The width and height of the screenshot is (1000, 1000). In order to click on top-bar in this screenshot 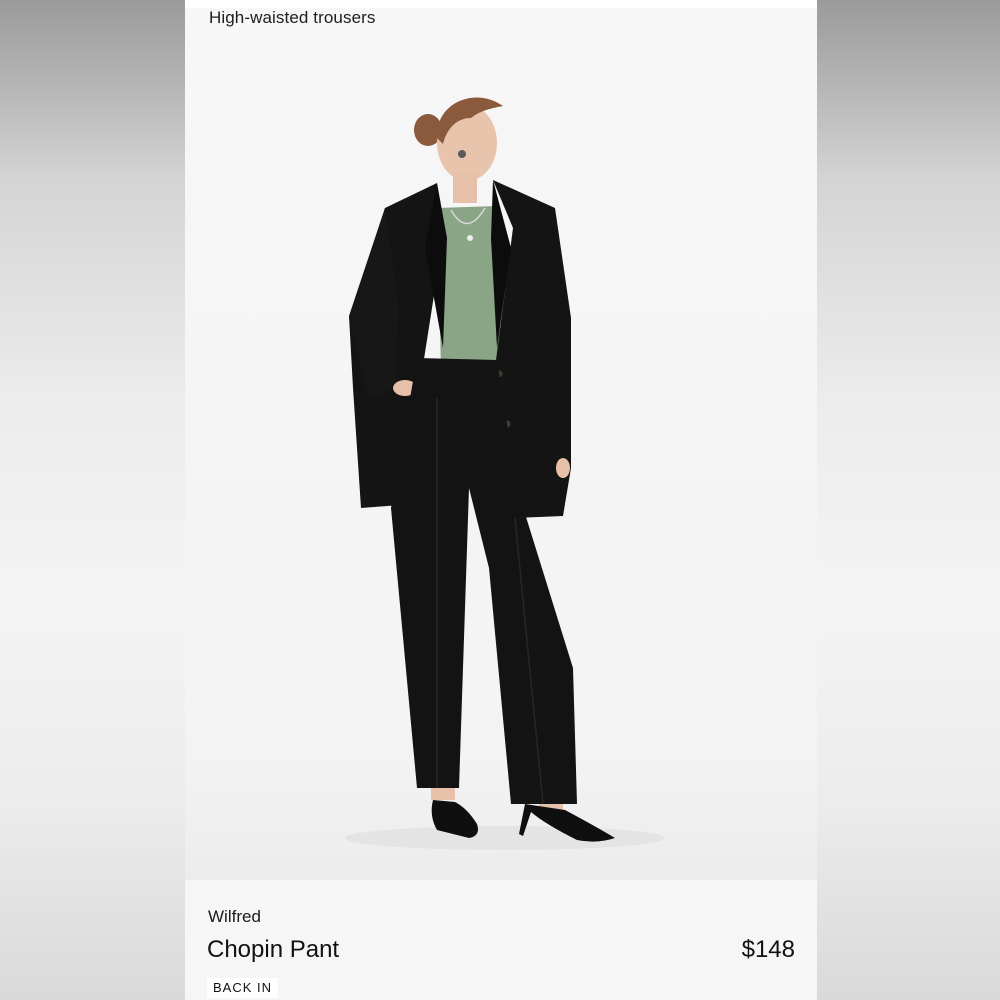, I will do `click(501, 4)`.